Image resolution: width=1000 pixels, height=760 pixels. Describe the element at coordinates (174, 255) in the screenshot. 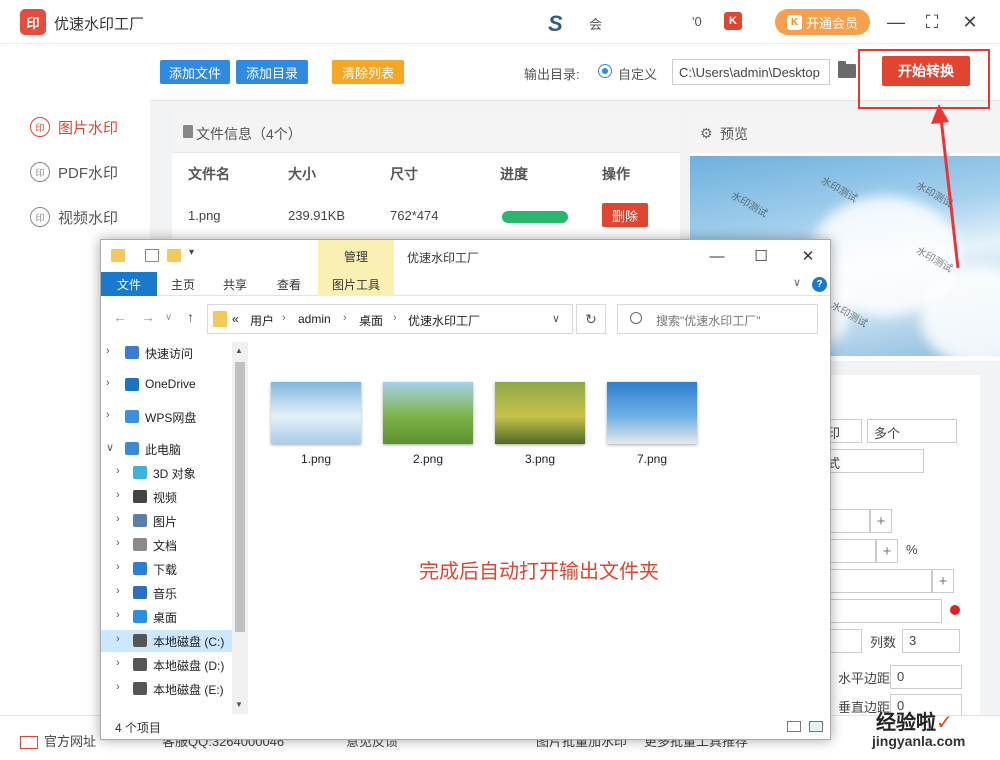

I see `new-folder-icon` at that location.